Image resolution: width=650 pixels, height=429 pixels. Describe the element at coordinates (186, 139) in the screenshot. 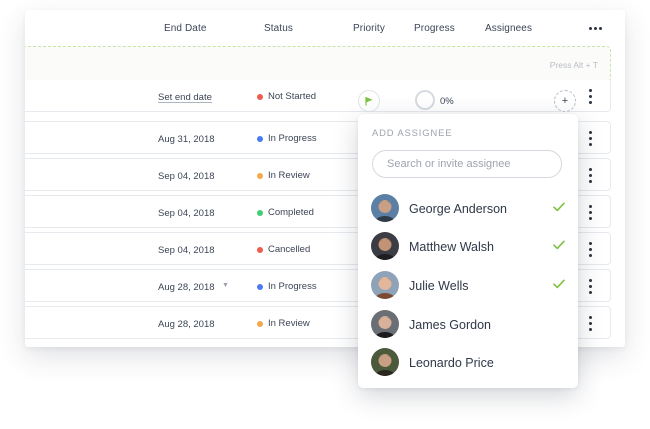

I see `end-date: Aug 31, 2018` at that location.